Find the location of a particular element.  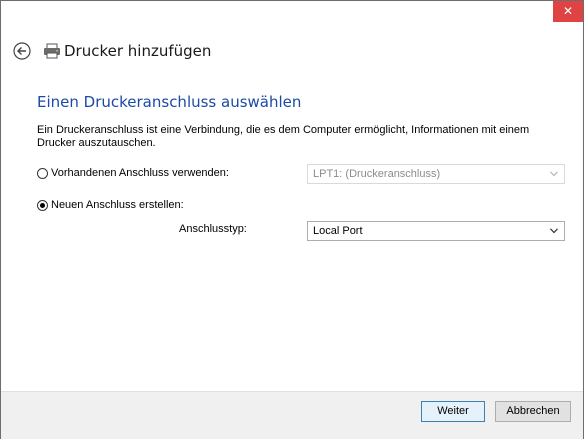

cancel-button: Abbrechen is located at coordinates (533, 411).